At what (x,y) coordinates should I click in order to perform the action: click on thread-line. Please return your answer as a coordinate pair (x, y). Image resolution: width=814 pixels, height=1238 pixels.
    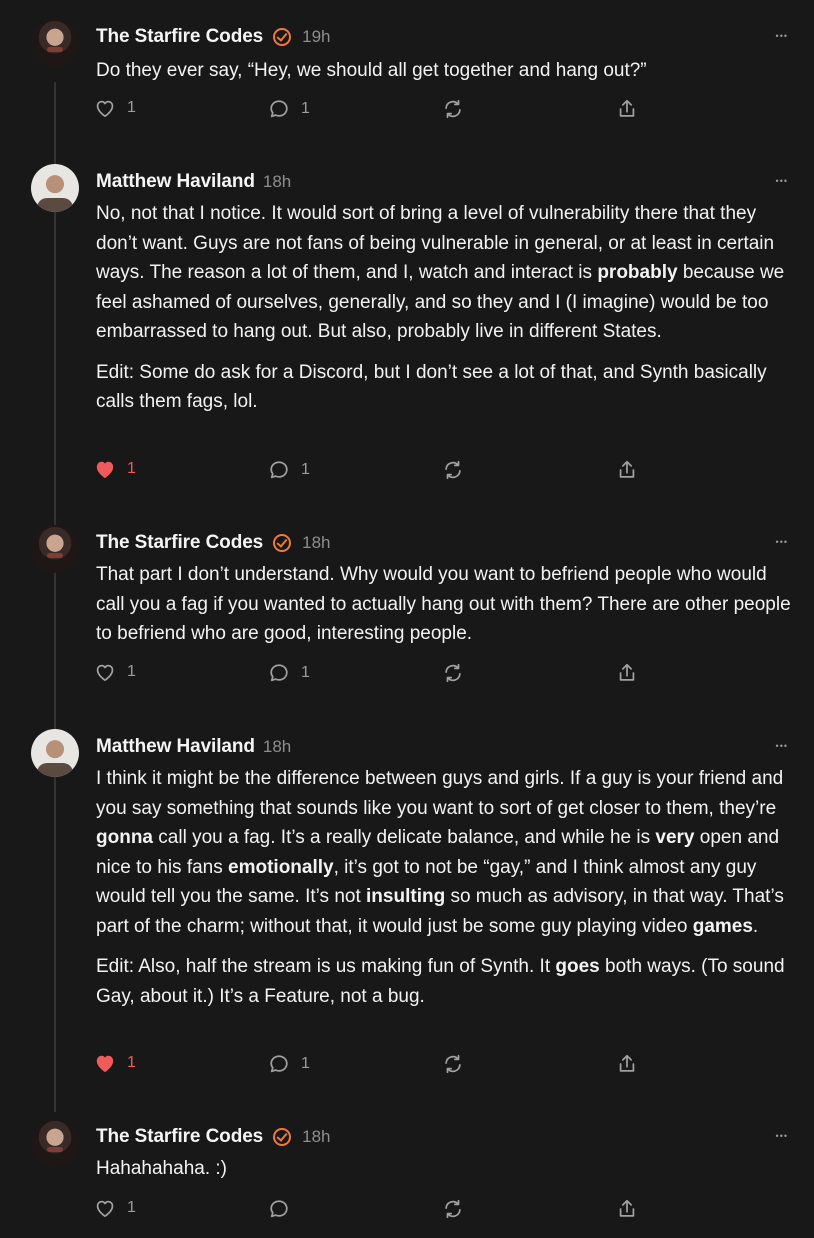
    Looking at the image, I should click on (55, 597).